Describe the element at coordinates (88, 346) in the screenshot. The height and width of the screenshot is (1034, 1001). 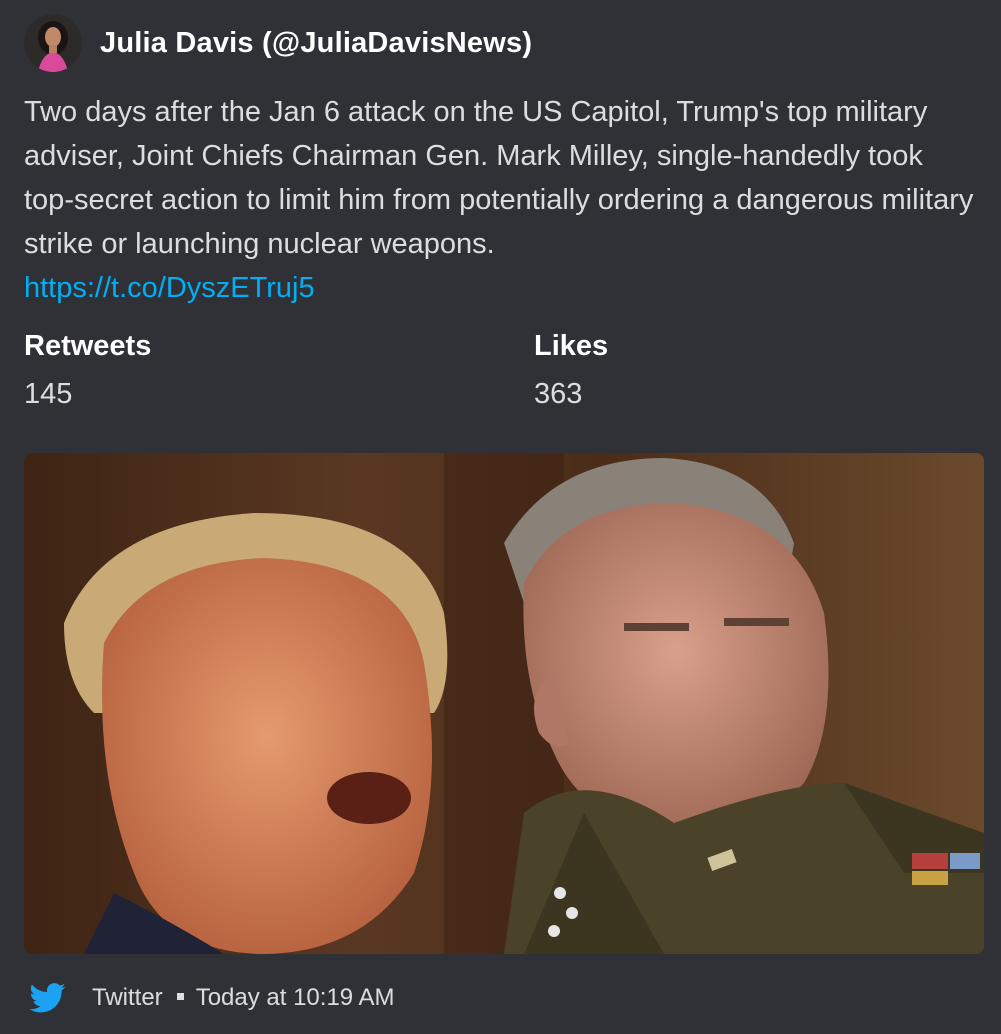
I see `field-name-retweets: Retweets` at that location.